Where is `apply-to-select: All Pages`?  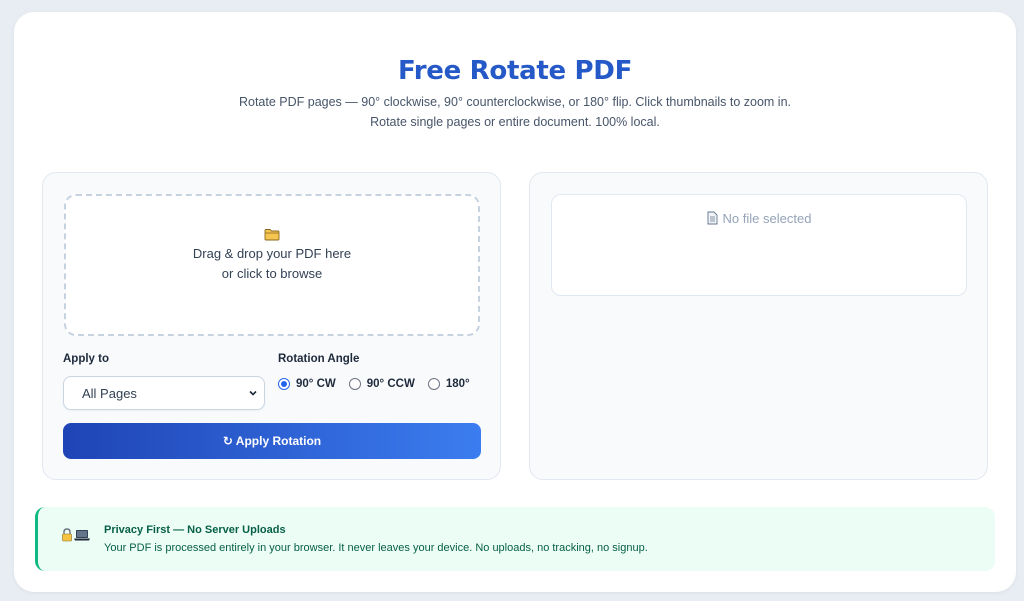
apply-to-select: All Pages is located at coordinates (164, 393).